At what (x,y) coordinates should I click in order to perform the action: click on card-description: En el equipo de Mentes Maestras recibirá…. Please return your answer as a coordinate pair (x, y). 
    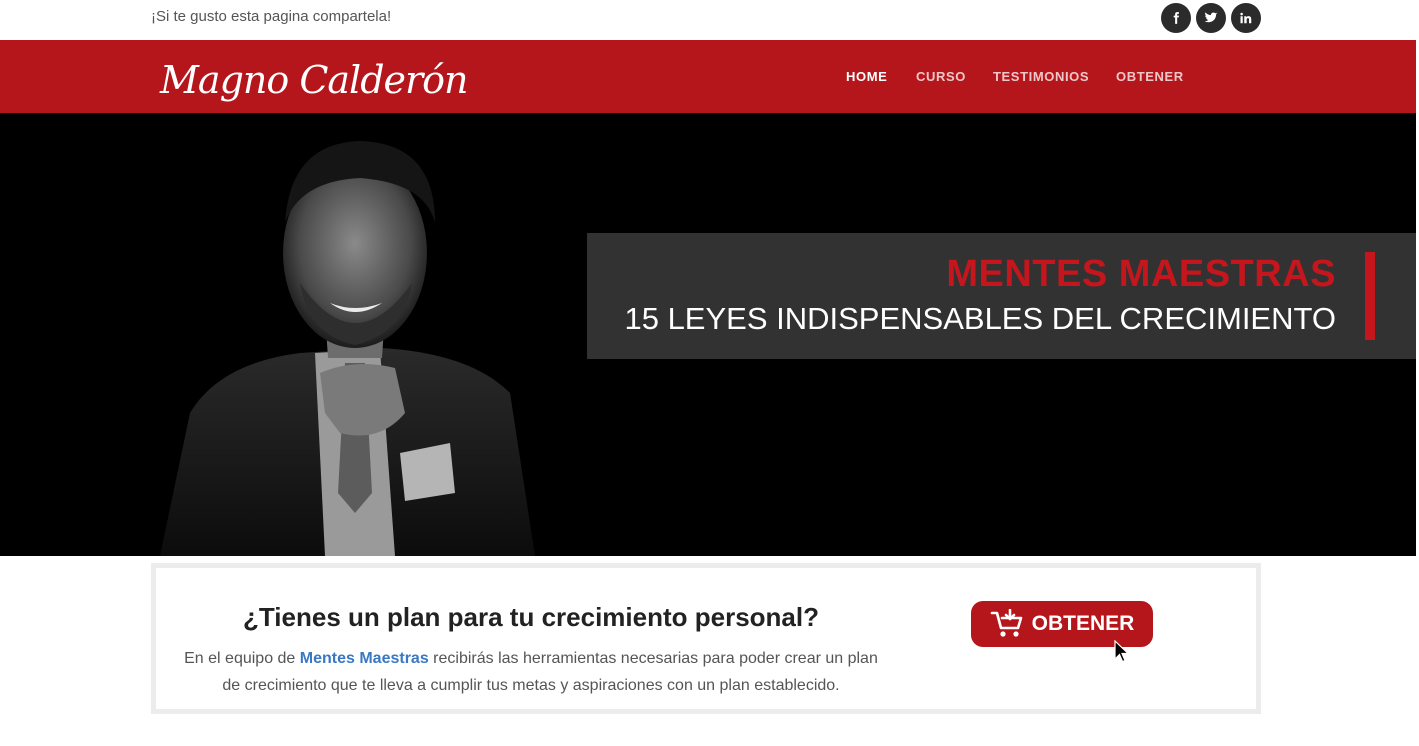
    Looking at the image, I should click on (531, 672).